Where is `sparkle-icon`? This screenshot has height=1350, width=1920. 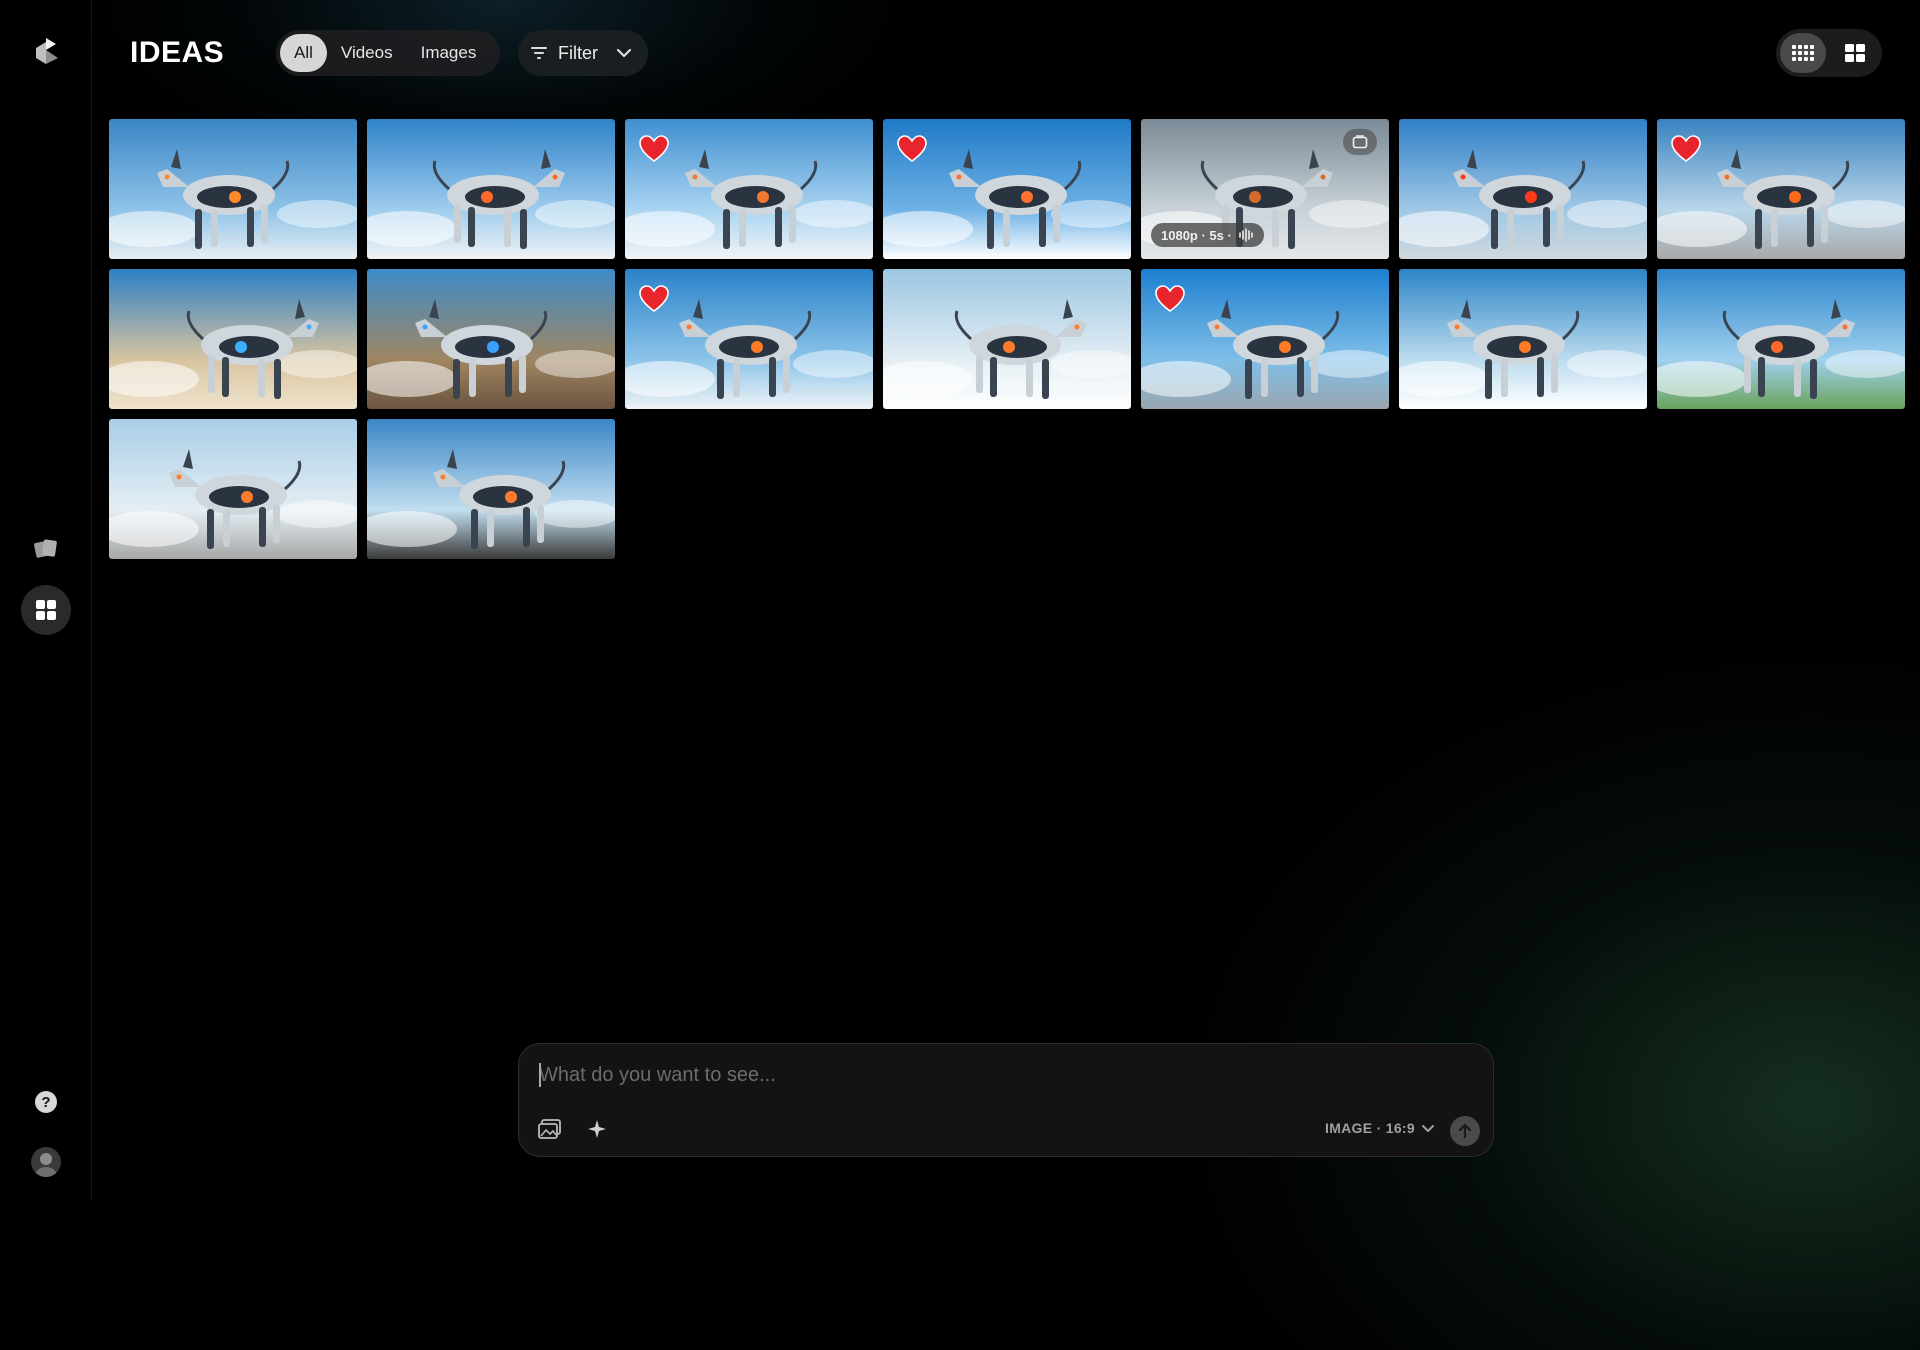
sparkle-icon is located at coordinates (597, 1129).